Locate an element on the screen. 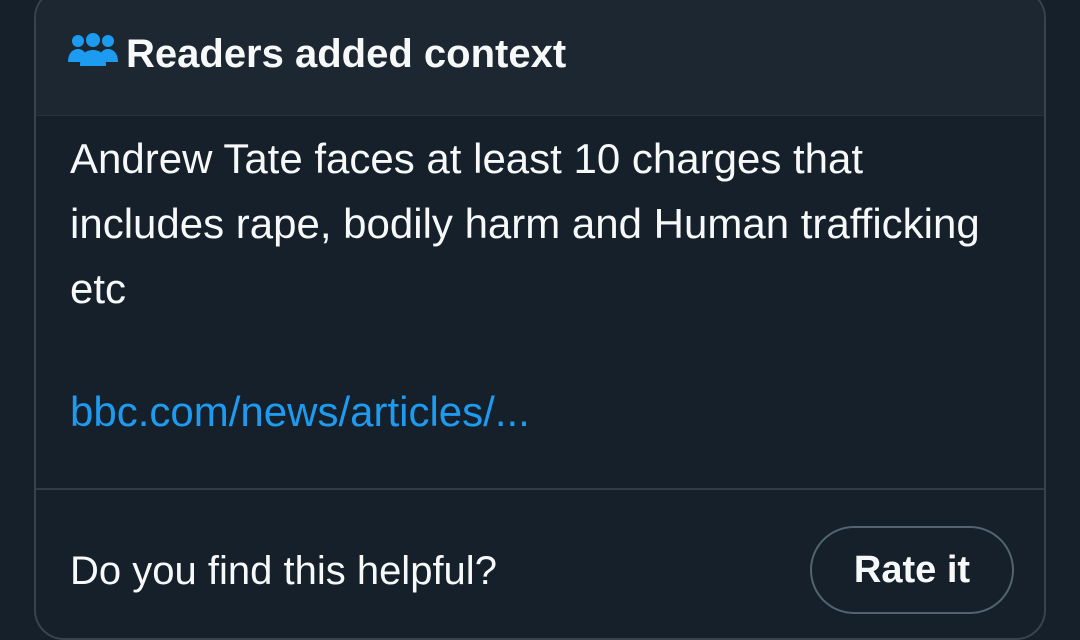 The image size is (1080, 640). note-title: Readers added context is located at coordinates (346, 54).